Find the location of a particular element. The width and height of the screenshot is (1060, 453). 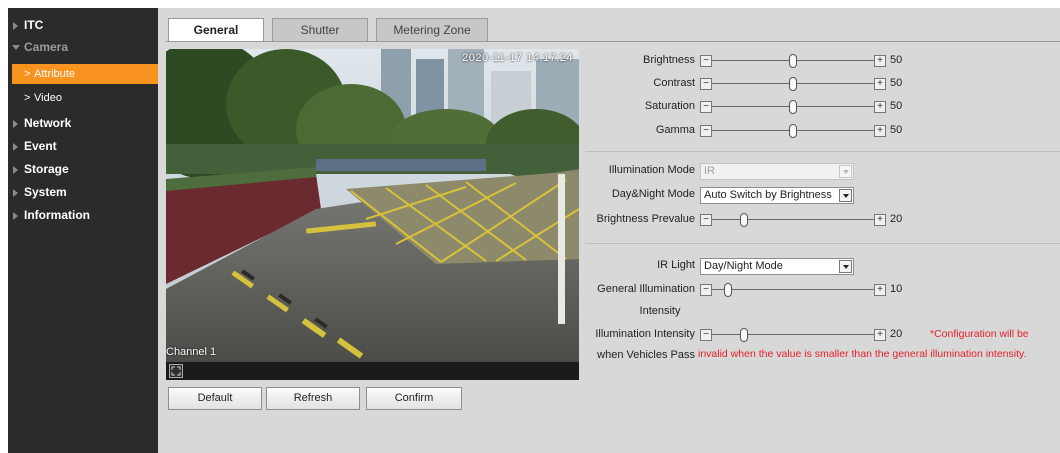

gamma-slider: − + is located at coordinates (793, 131).